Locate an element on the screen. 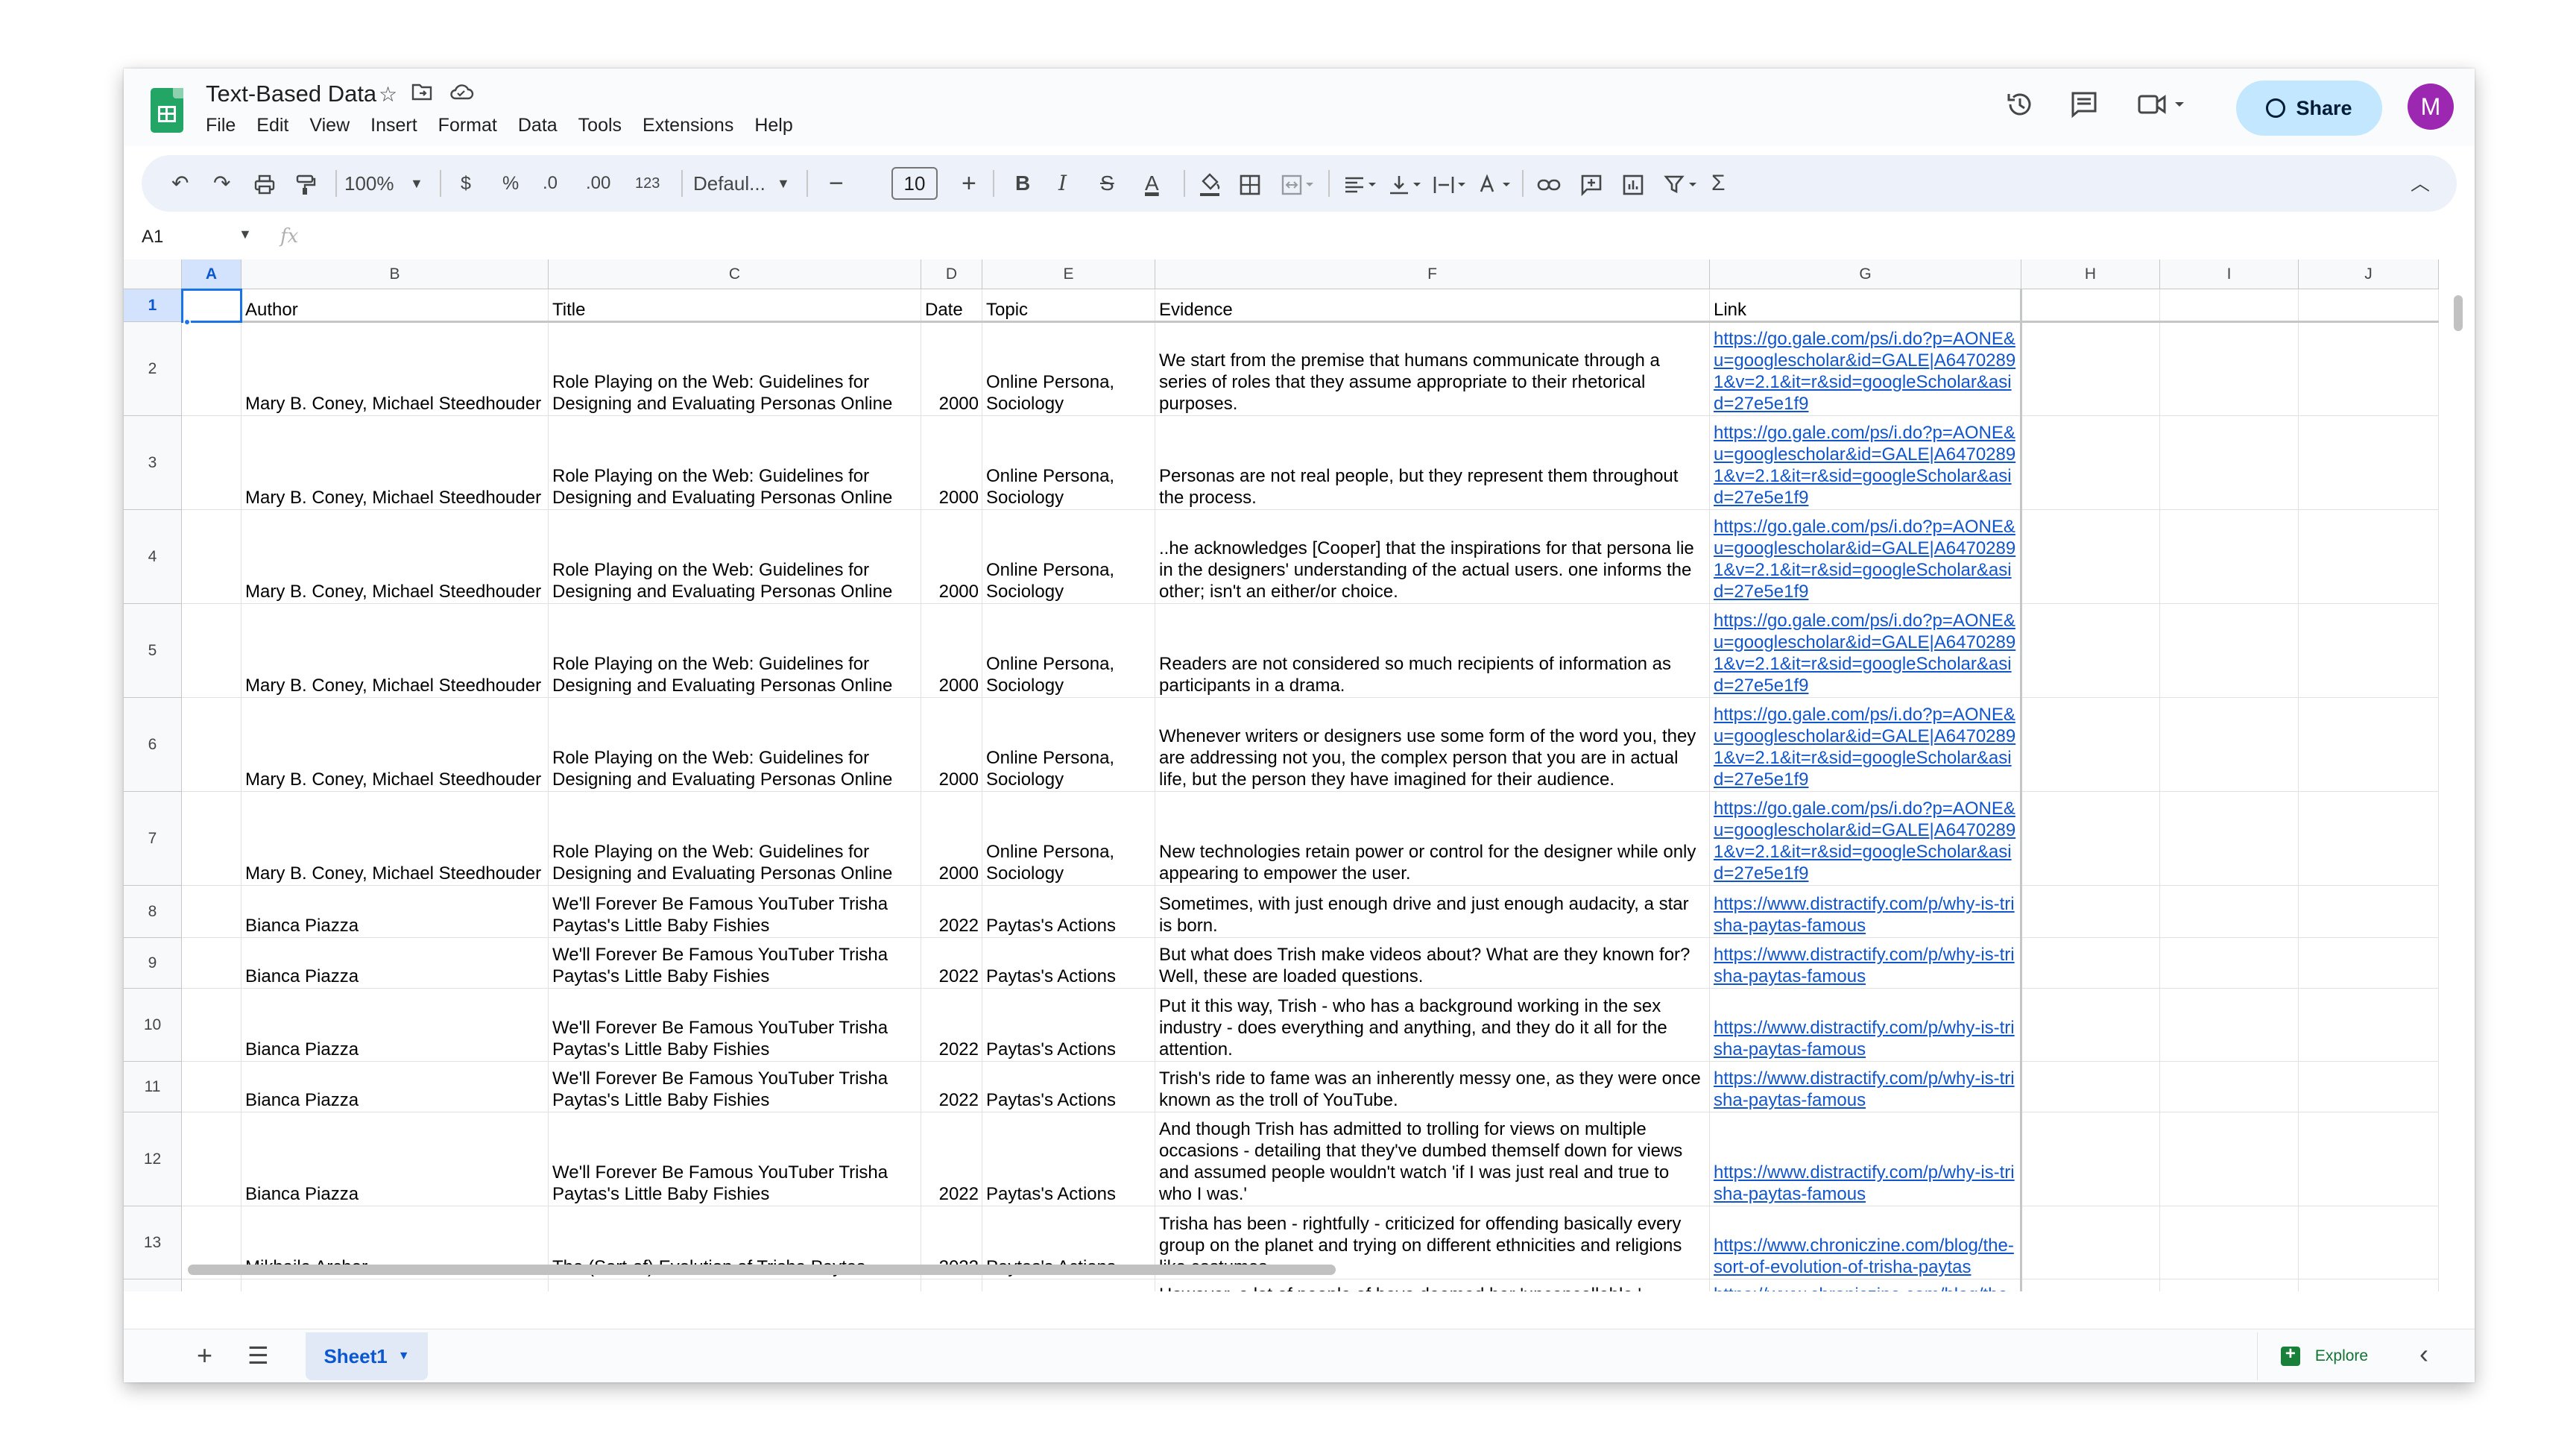 This screenshot has height=1442, width=2576. account-avatar: M is located at coordinates (2431, 107).